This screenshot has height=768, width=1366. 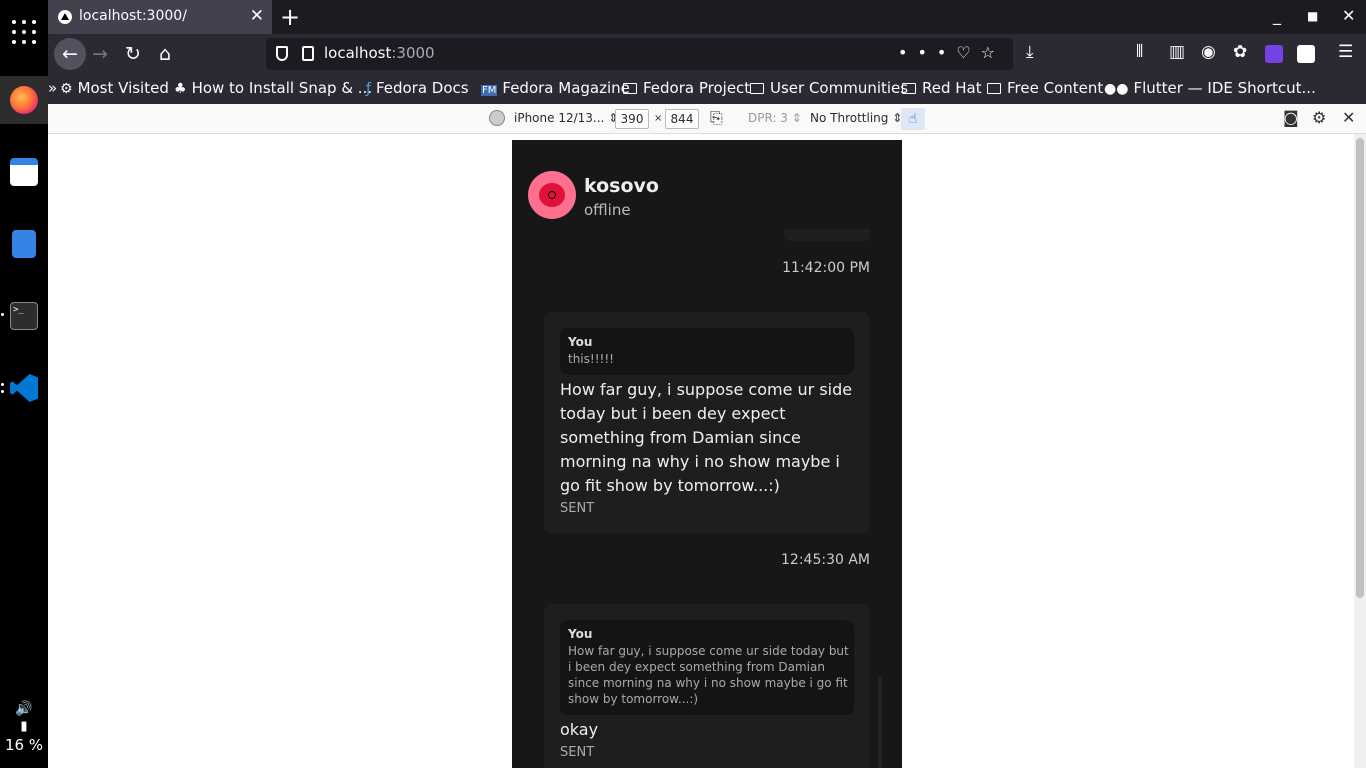 What do you see at coordinates (716, 118) in the screenshot?
I see `rotate-icon: ⎘` at bounding box center [716, 118].